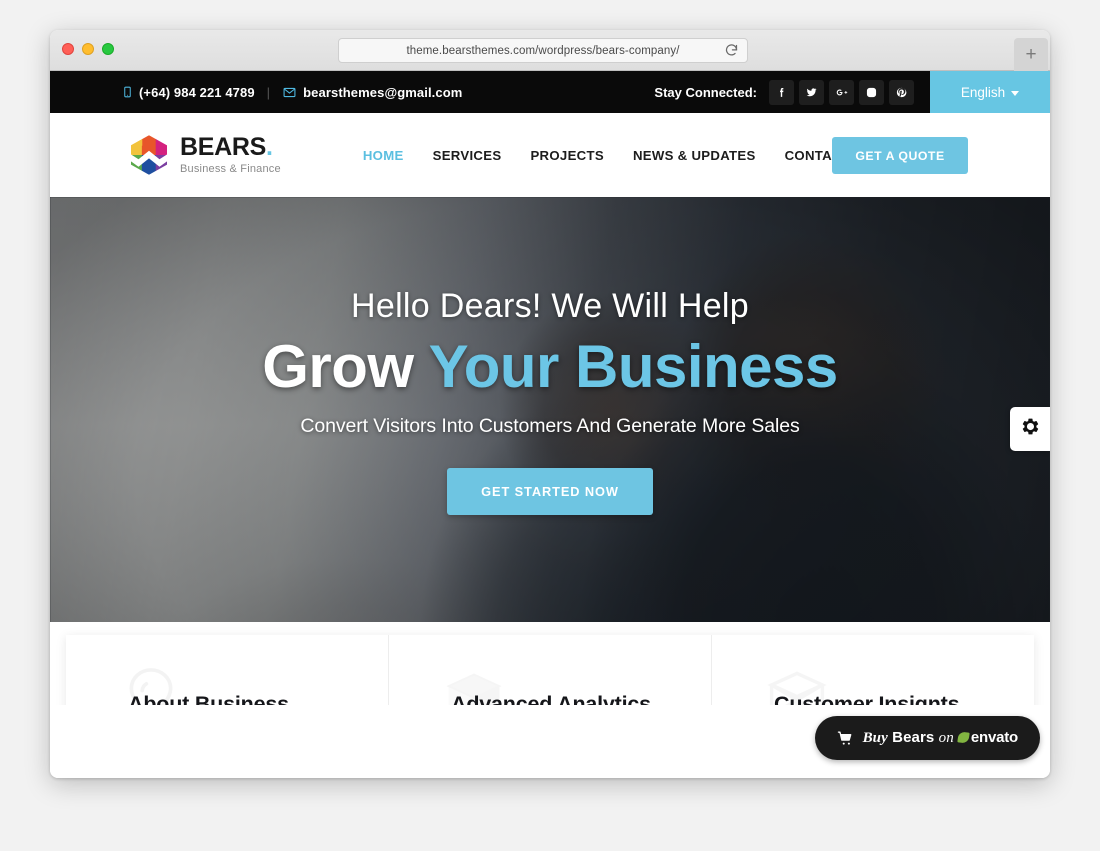  What do you see at coordinates (230, 169) in the screenshot?
I see `logo-tagline: Business & Finance` at bounding box center [230, 169].